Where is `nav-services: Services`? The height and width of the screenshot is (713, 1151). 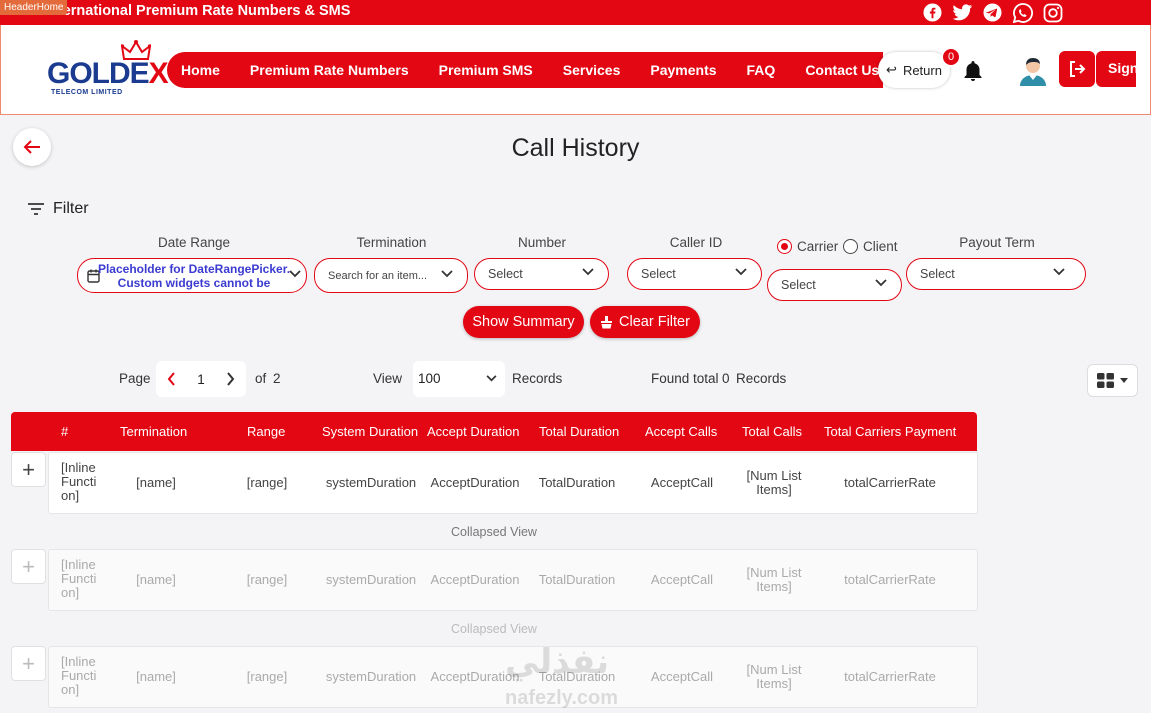
nav-services: Services is located at coordinates (592, 70).